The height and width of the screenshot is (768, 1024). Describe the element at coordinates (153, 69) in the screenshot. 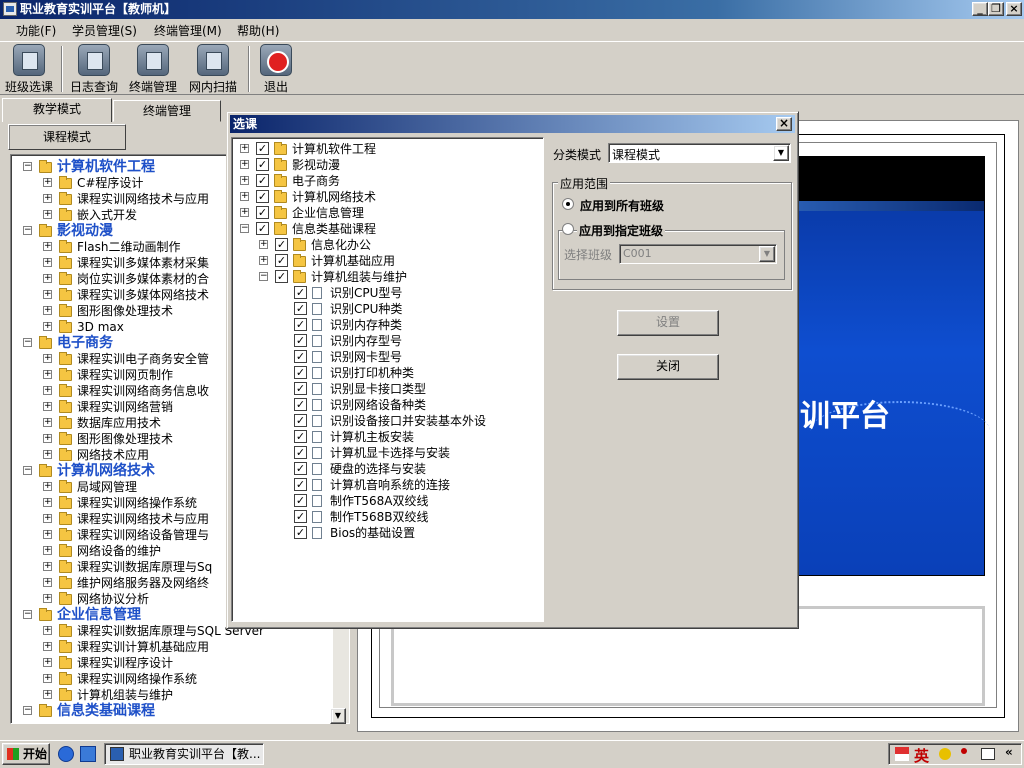

I see `terminal-manage-button: 终端管理` at that location.